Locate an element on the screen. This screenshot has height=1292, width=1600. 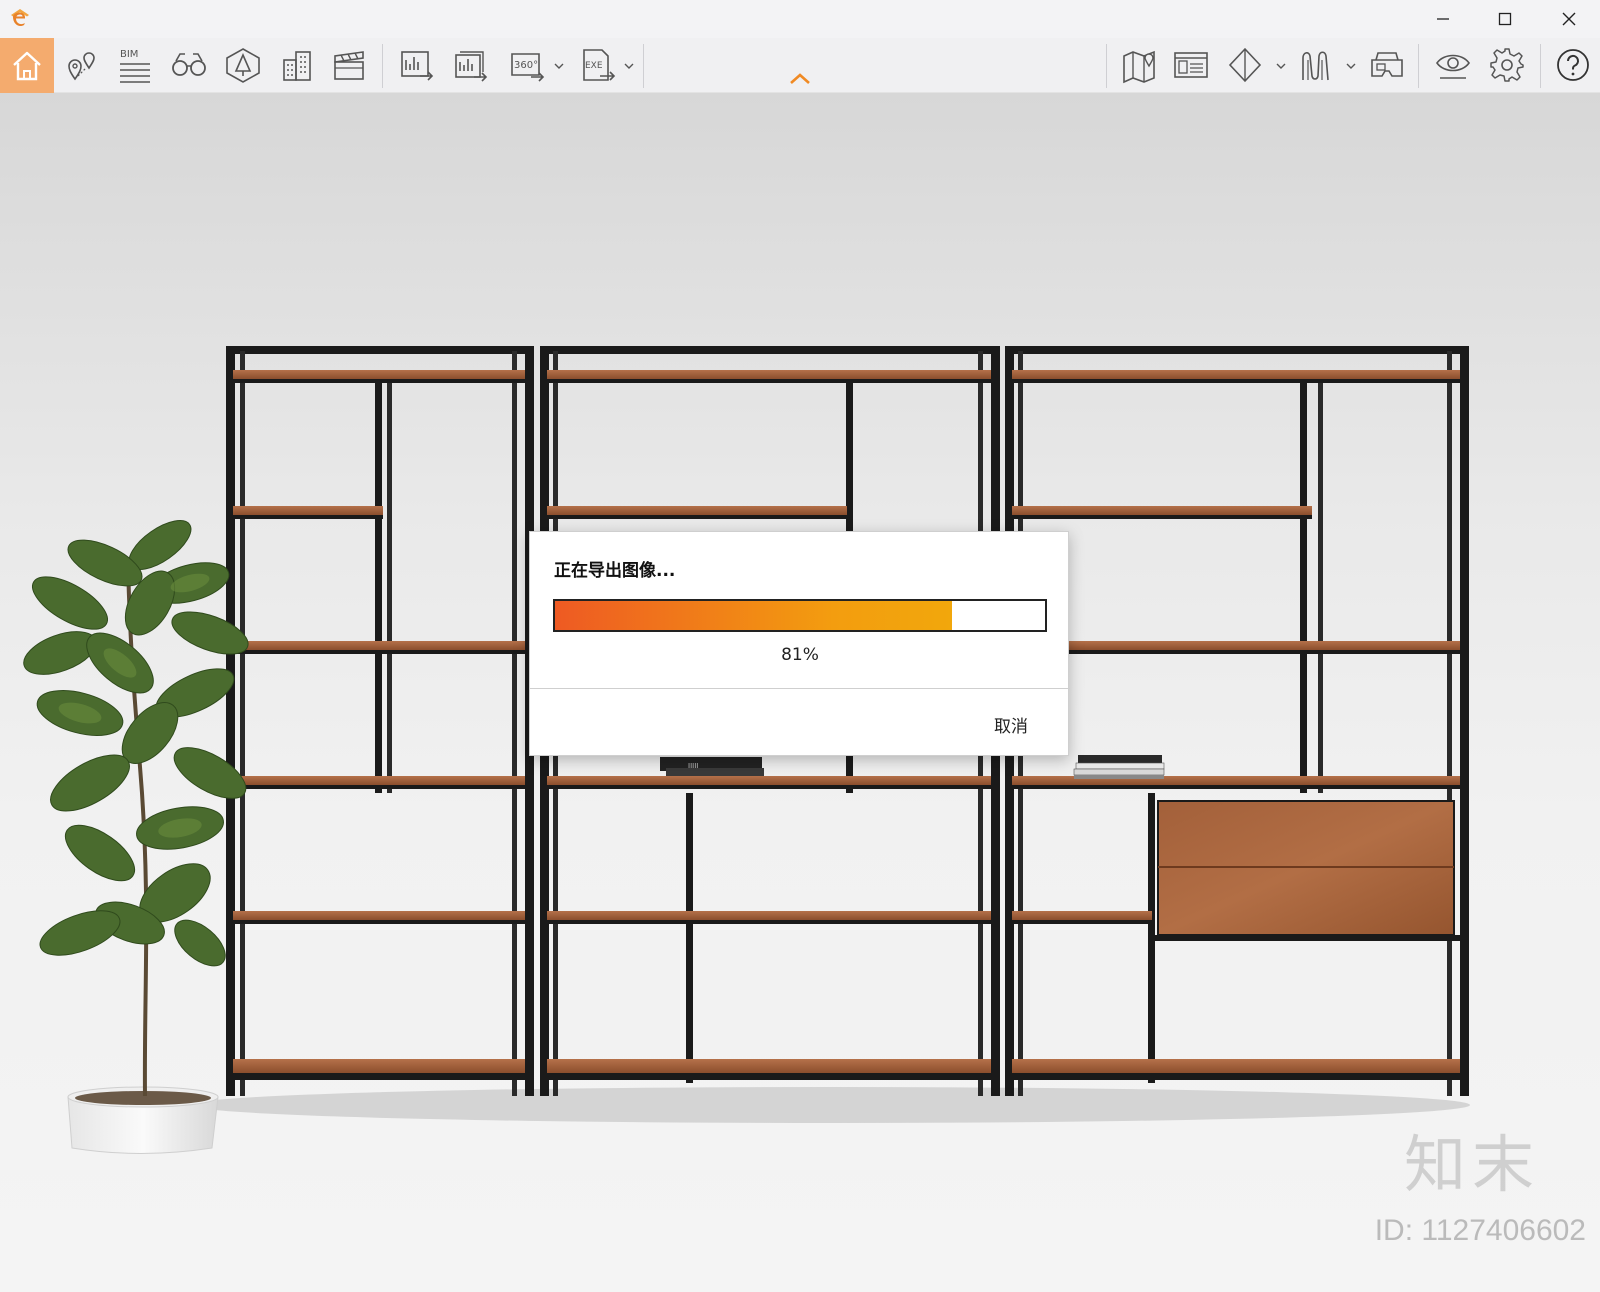
buildings-icon is located at coordinates (297, 66).